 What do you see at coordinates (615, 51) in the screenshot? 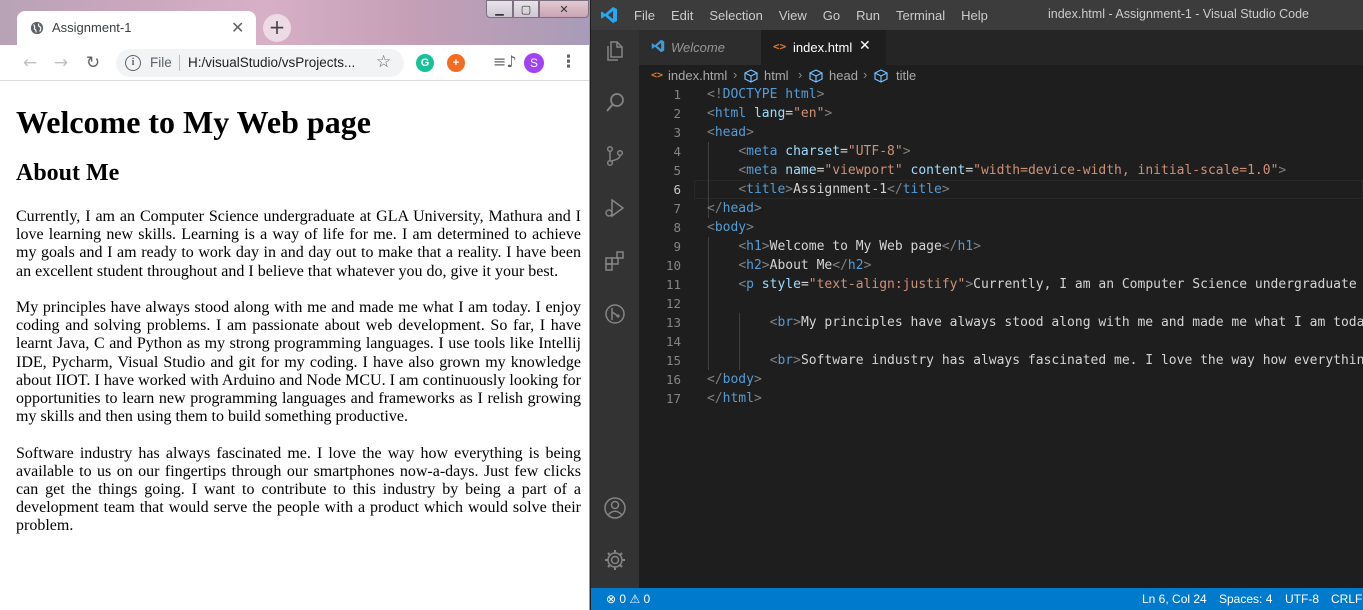
I see `explorer-icon` at bounding box center [615, 51].